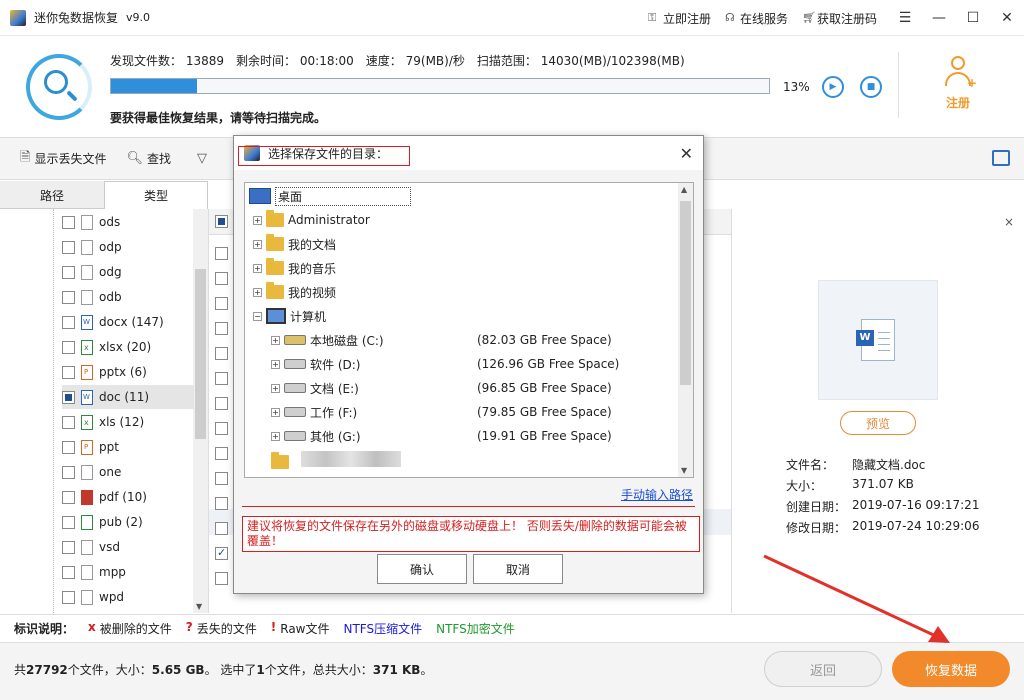 Image resolution: width=1024 pixels, height=700 pixels. What do you see at coordinates (951, 669) in the screenshot?
I see `recover-data-button: 恢复数据` at bounding box center [951, 669].